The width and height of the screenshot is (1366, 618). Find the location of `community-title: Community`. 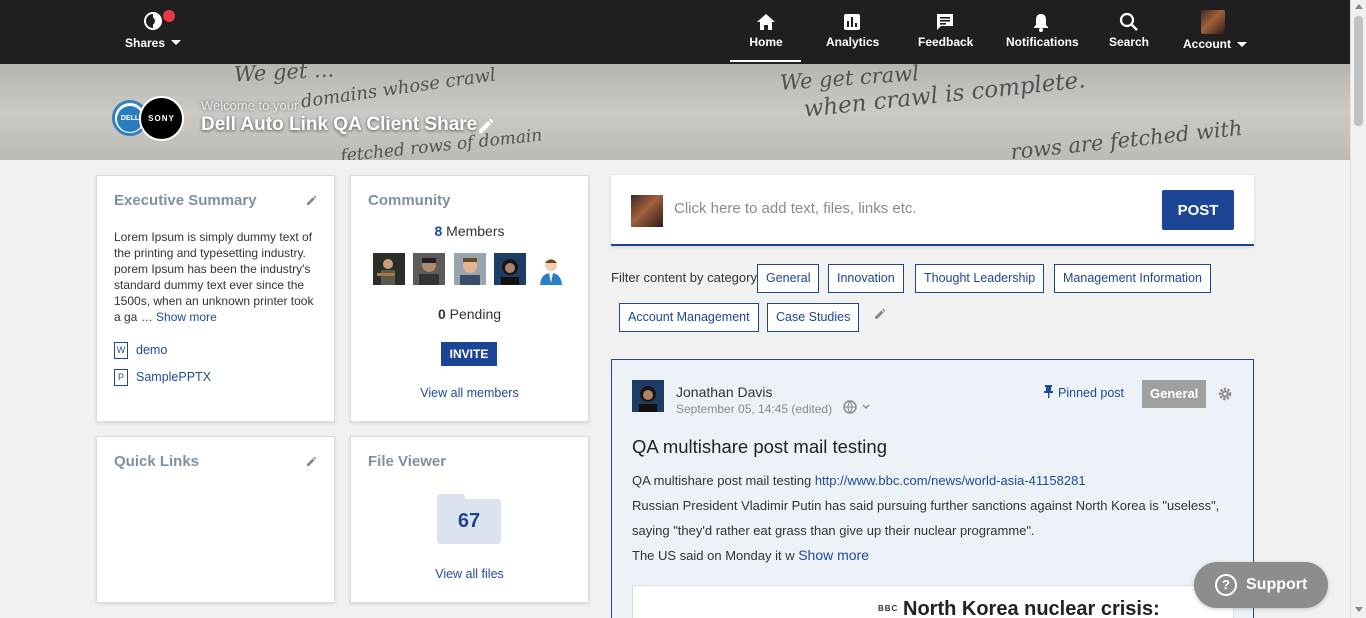

community-title: Community is located at coordinates (409, 200).